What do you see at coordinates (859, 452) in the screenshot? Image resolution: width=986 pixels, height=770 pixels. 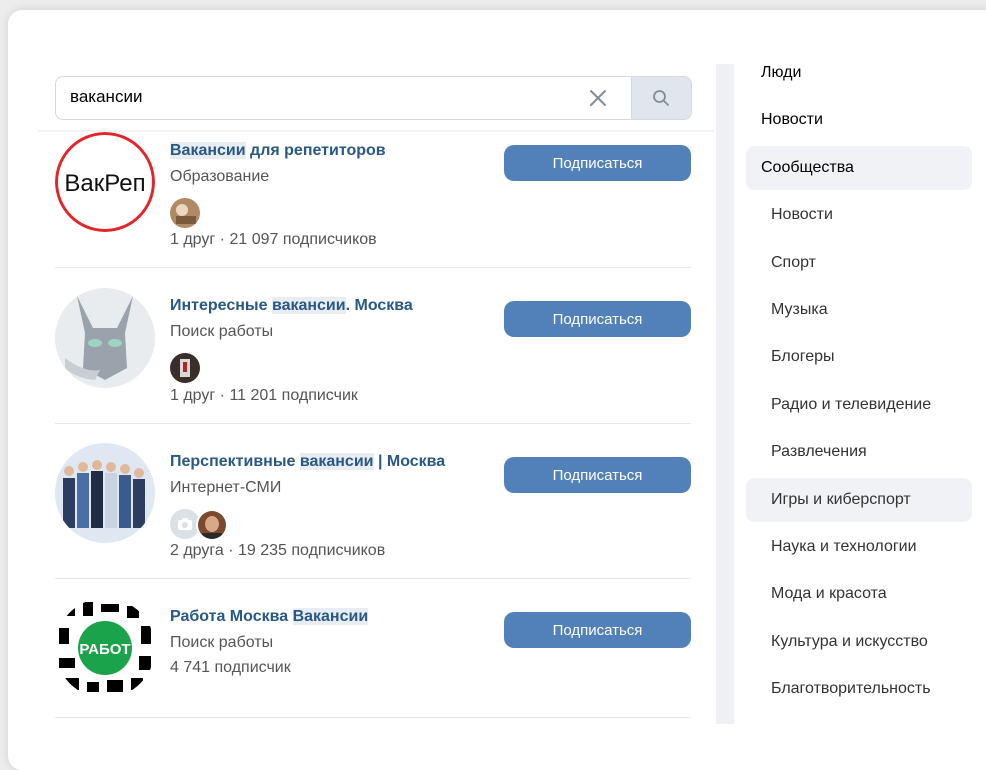 I see `submenu-item-entertainment: Развлечения` at bounding box center [859, 452].